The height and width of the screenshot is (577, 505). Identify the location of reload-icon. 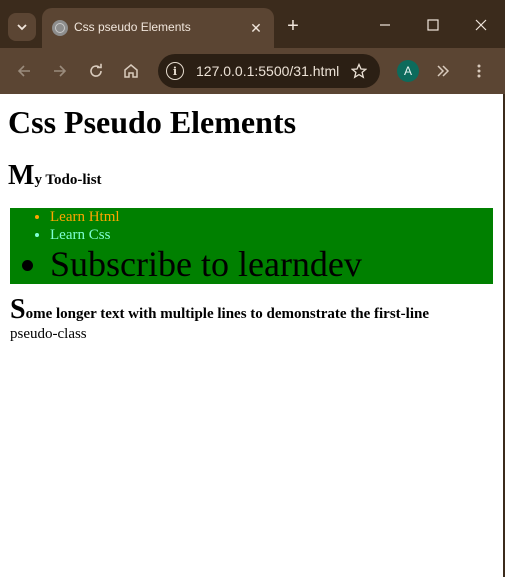
(96, 71).